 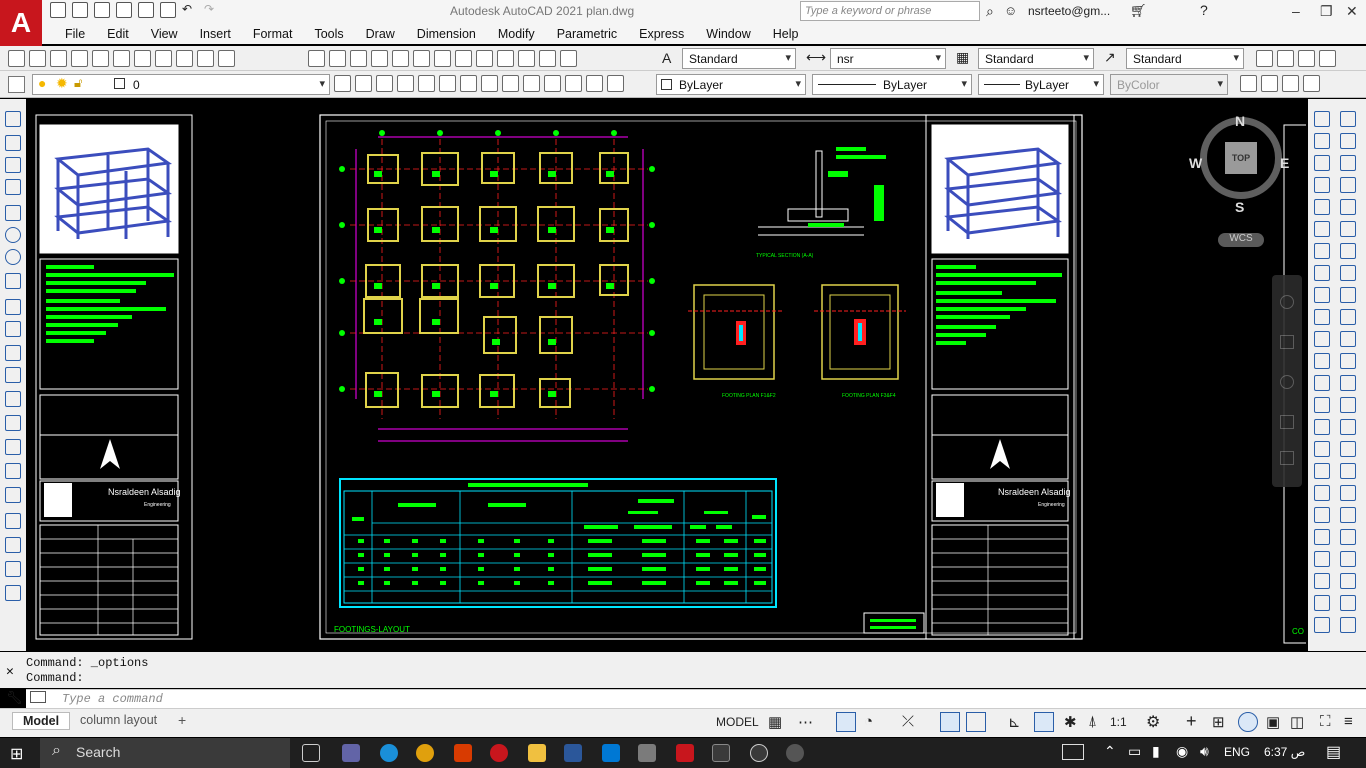 I want to click on workspace-icon, so click(x=1264, y=58).